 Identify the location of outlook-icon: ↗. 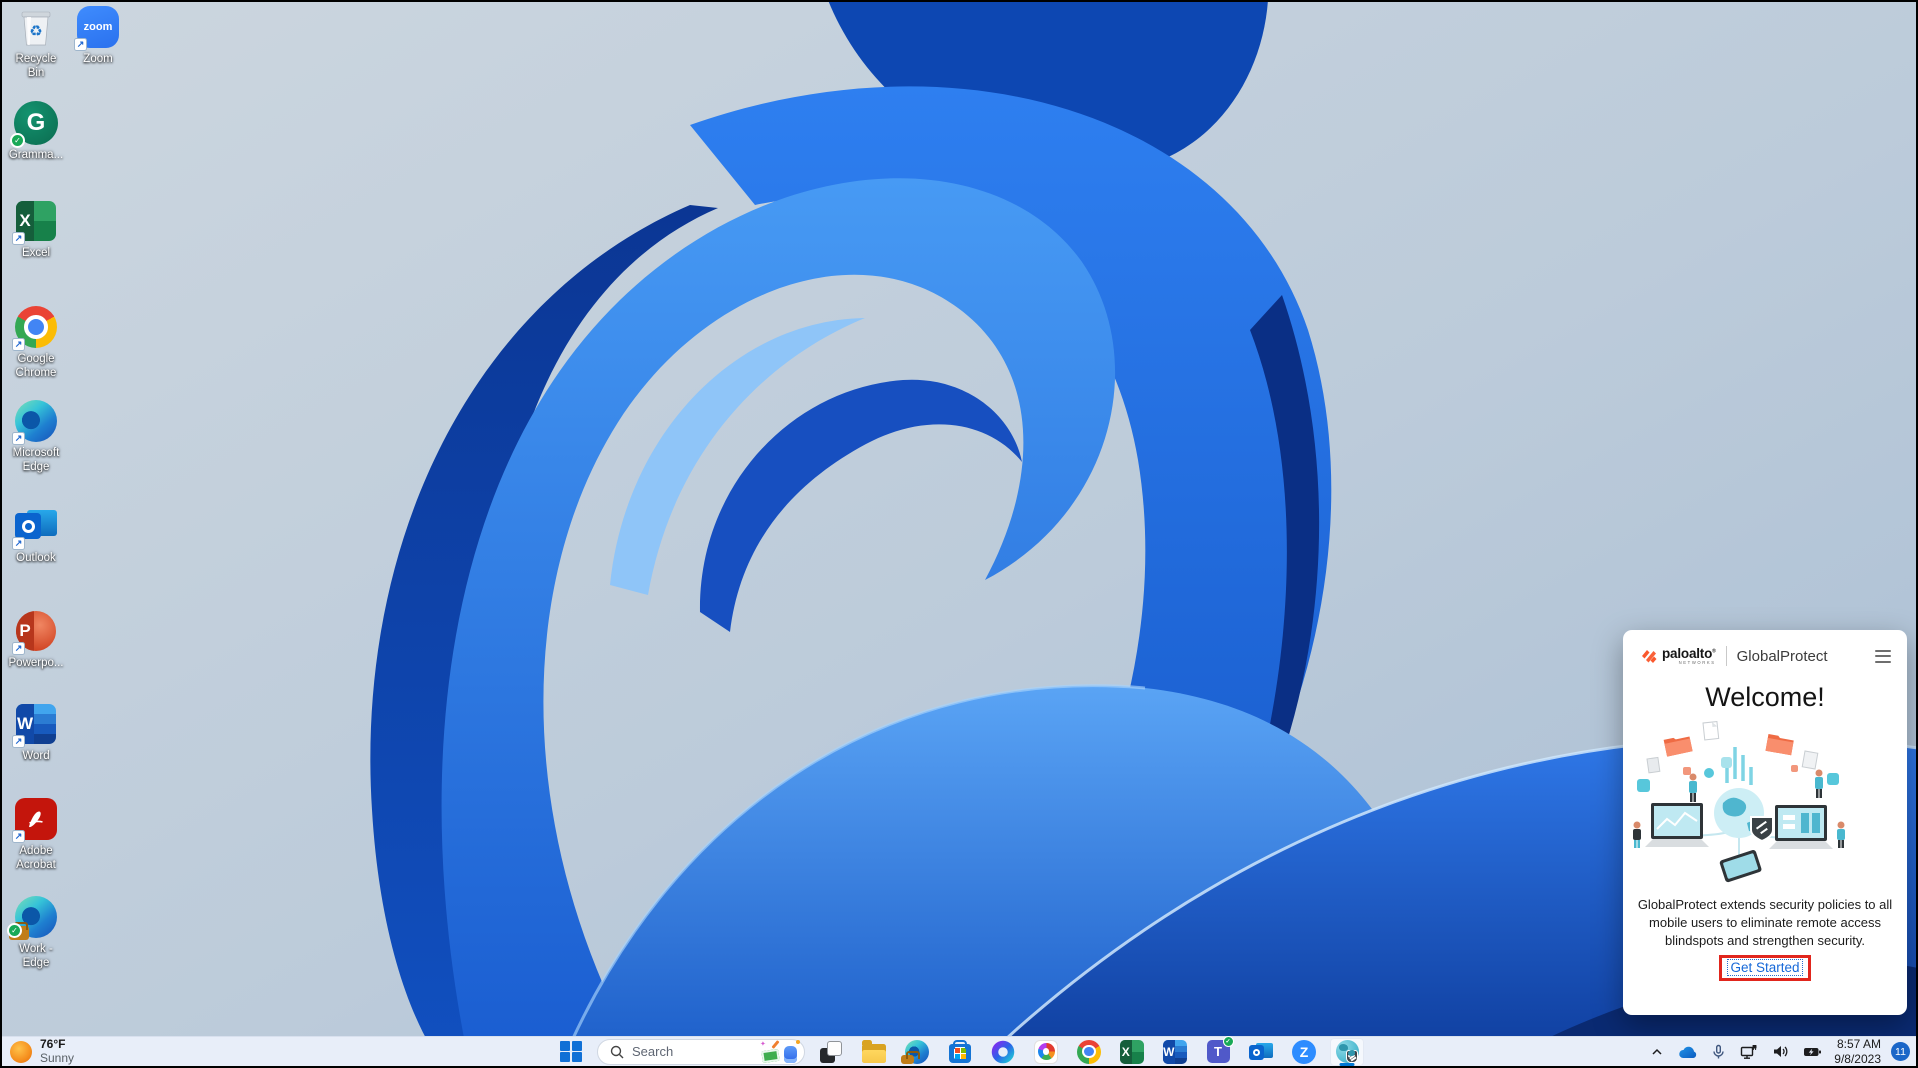
(35, 526).